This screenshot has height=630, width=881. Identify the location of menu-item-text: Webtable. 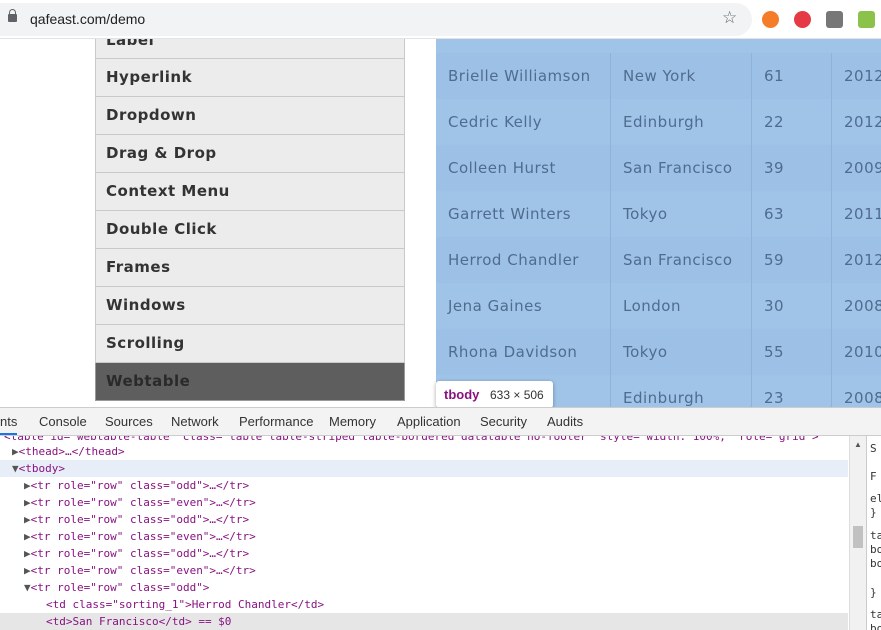
(148, 381).